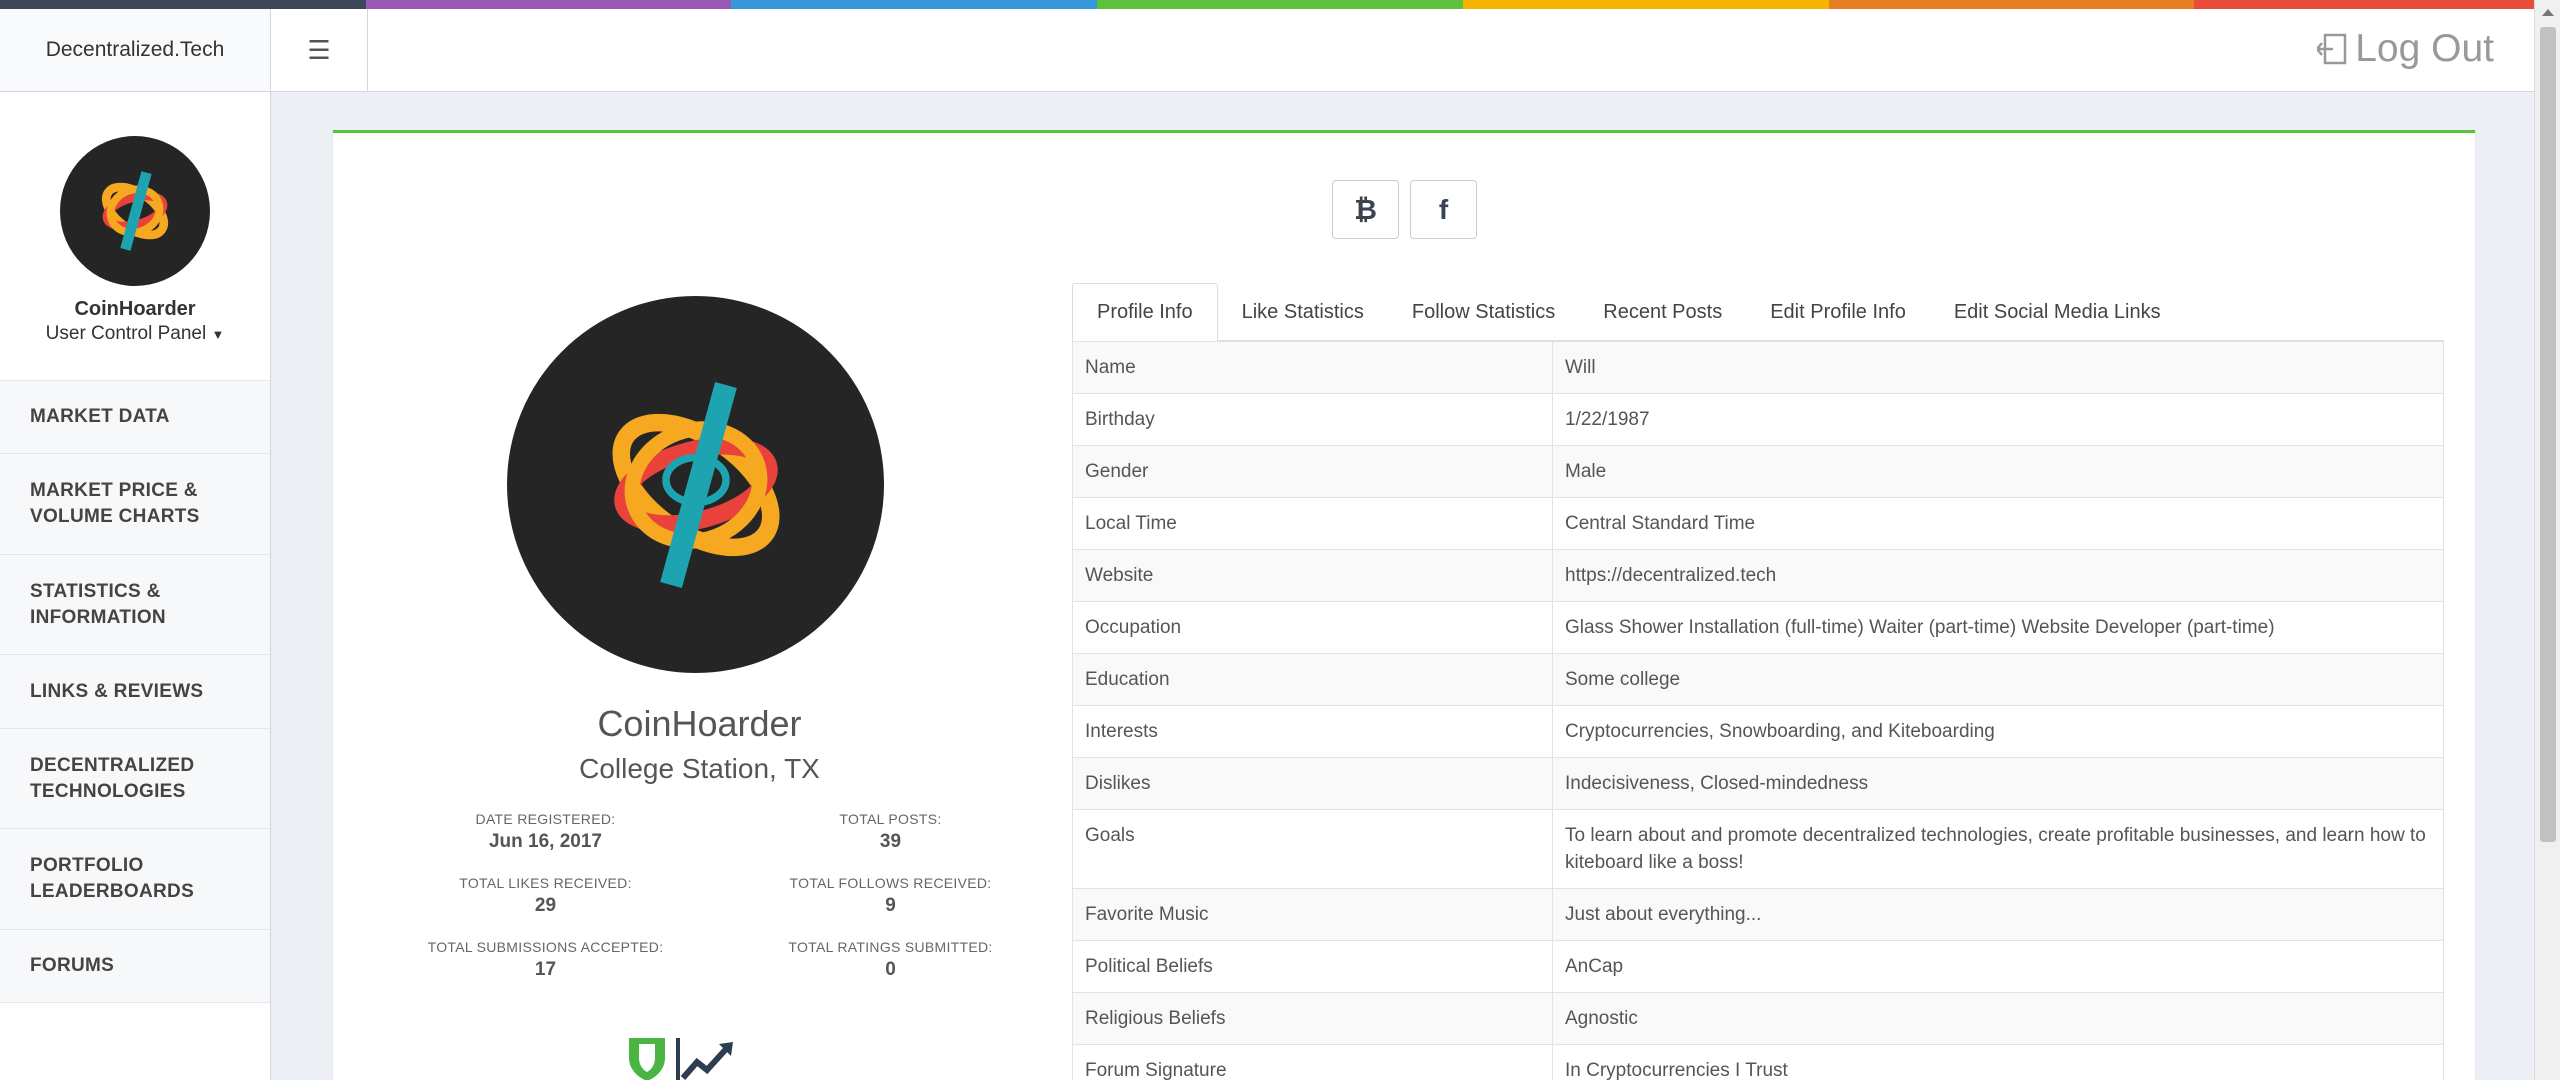 The height and width of the screenshot is (1080, 2560). What do you see at coordinates (890, 883) in the screenshot?
I see `stat-label: TOTAL FOLLOWS RECEIVED:` at bounding box center [890, 883].